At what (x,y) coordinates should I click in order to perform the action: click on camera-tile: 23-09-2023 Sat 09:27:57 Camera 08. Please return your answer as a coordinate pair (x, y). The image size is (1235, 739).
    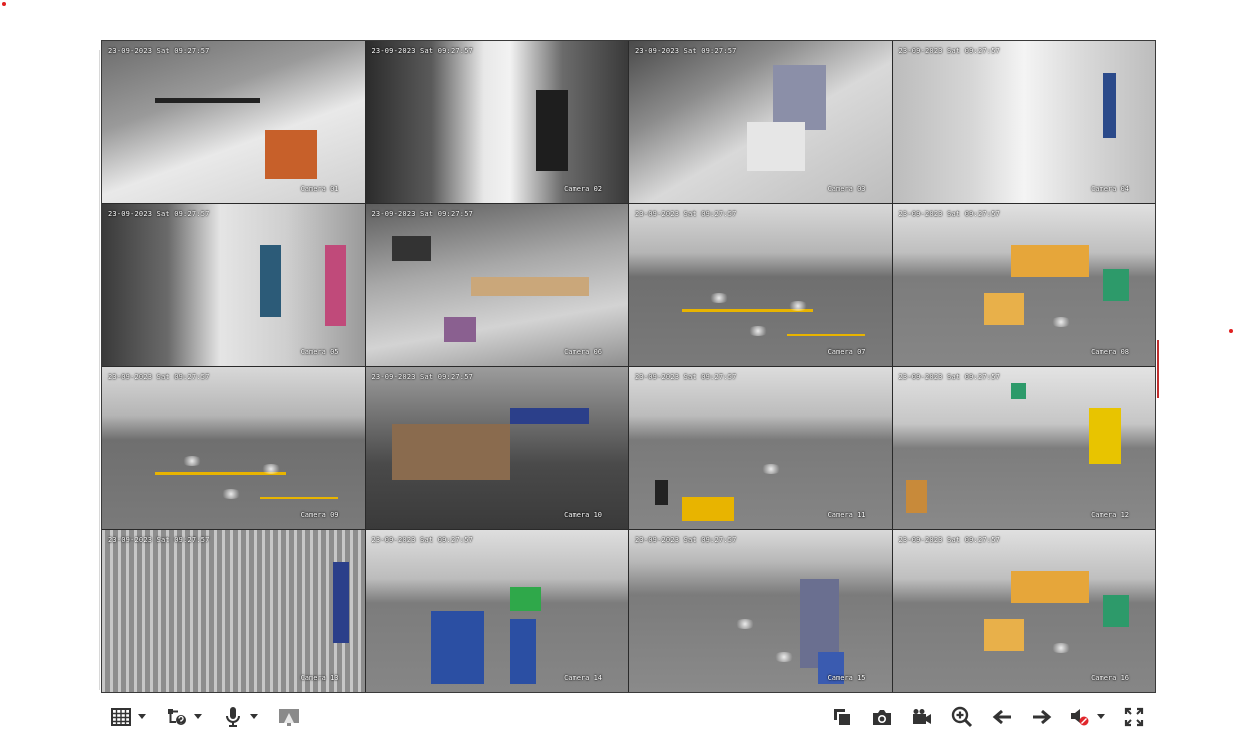
    Looking at the image, I should click on (1023, 285).